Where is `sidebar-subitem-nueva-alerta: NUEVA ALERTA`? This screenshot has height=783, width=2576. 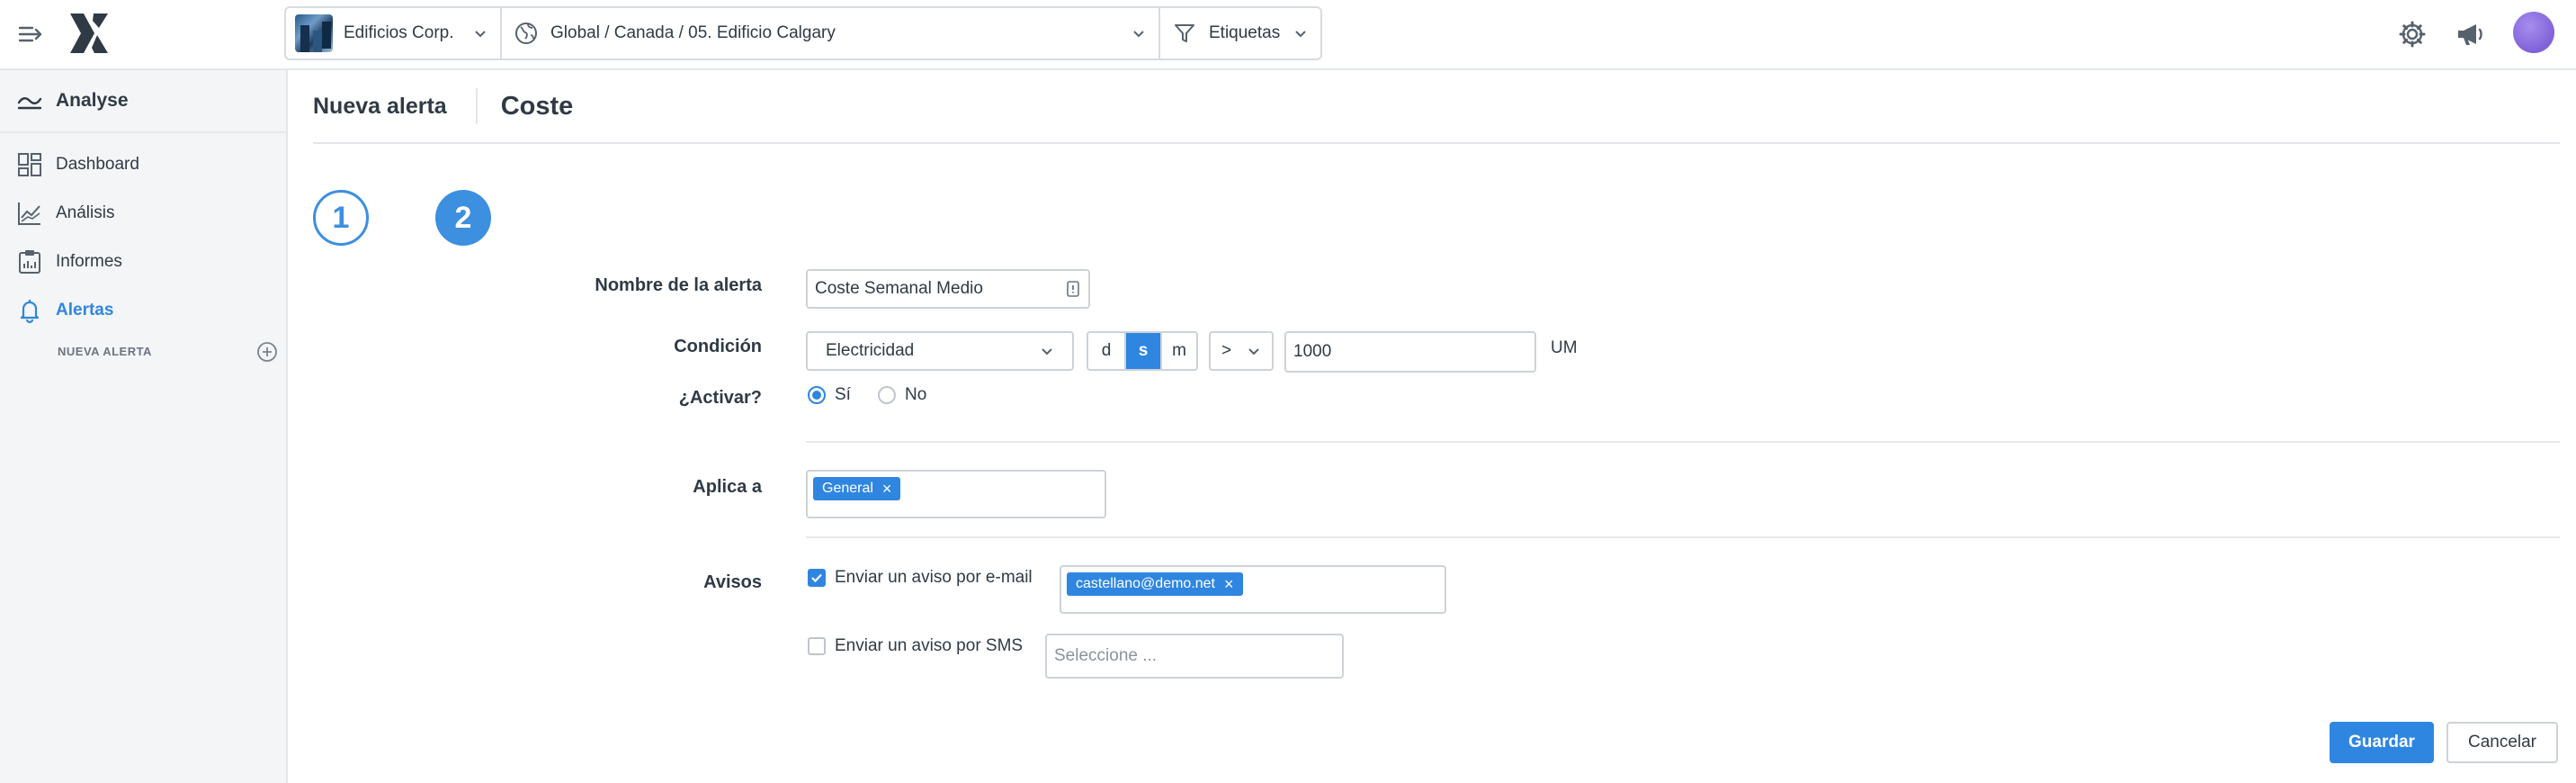 sidebar-subitem-nueva-alerta: NUEVA ALERTA is located at coordinates (143, 351).